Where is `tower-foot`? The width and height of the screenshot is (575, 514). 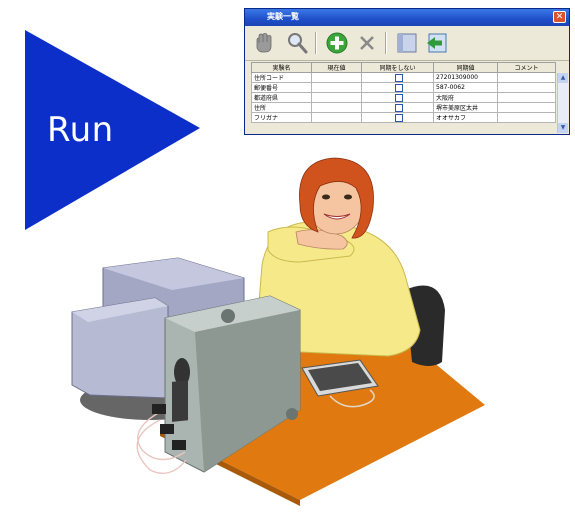
tower-foot is located at coordinates (292, 414).